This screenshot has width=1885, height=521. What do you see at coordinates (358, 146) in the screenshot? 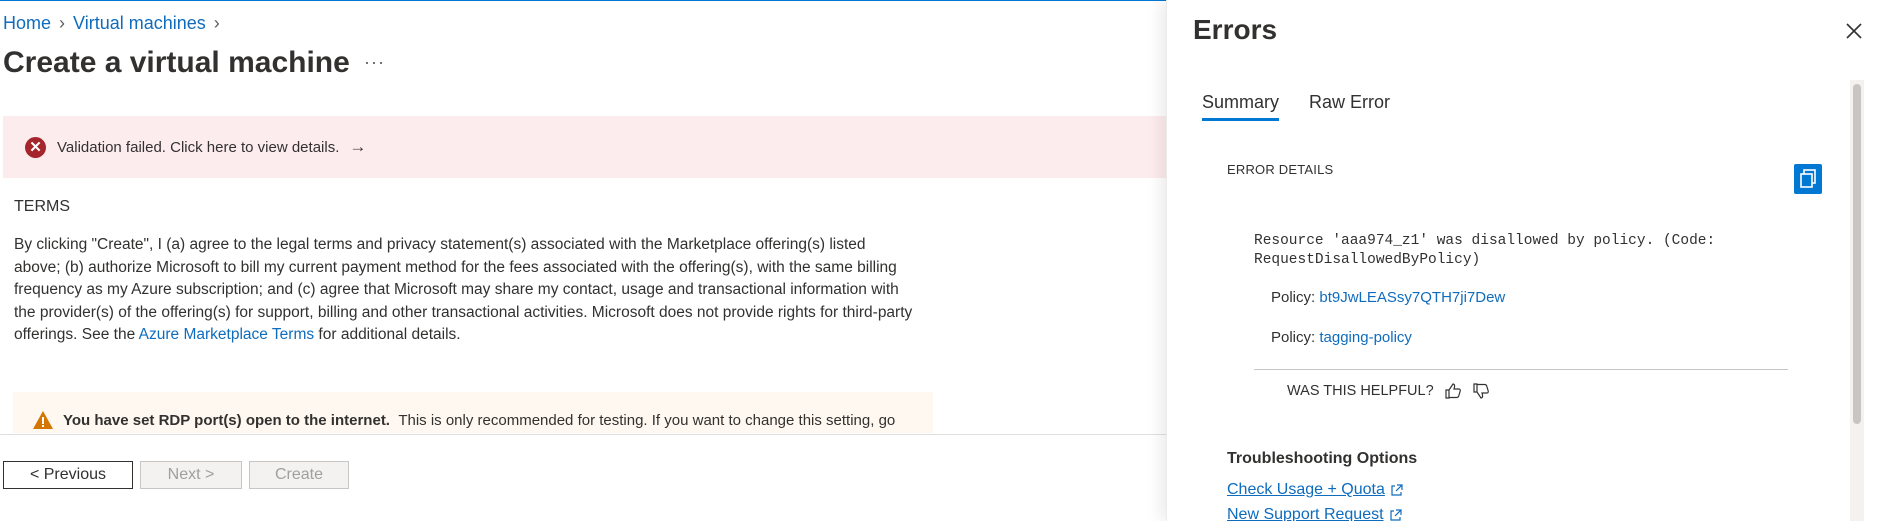
I see `arrow-right-icon: →` at bounding box center [358, 146].